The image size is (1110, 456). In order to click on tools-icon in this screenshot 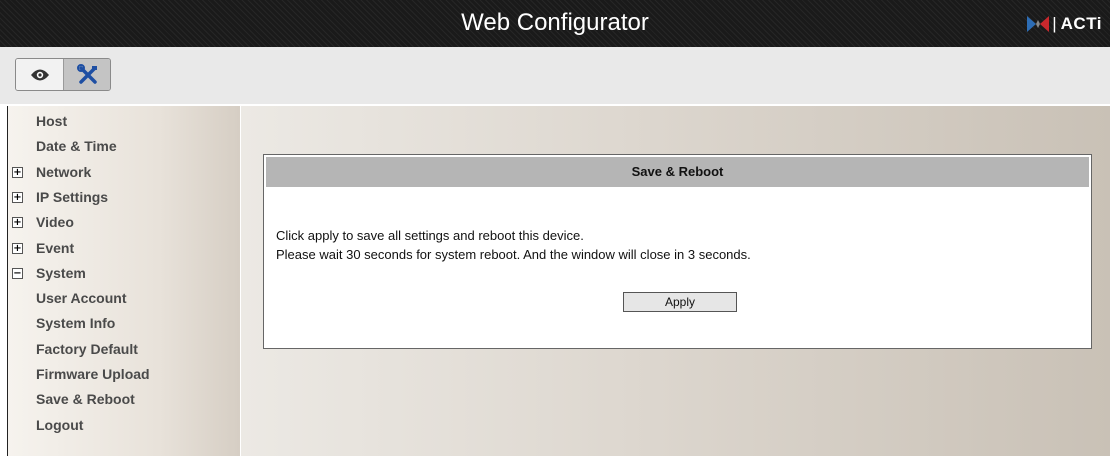, I will do `click(86, 73)`.